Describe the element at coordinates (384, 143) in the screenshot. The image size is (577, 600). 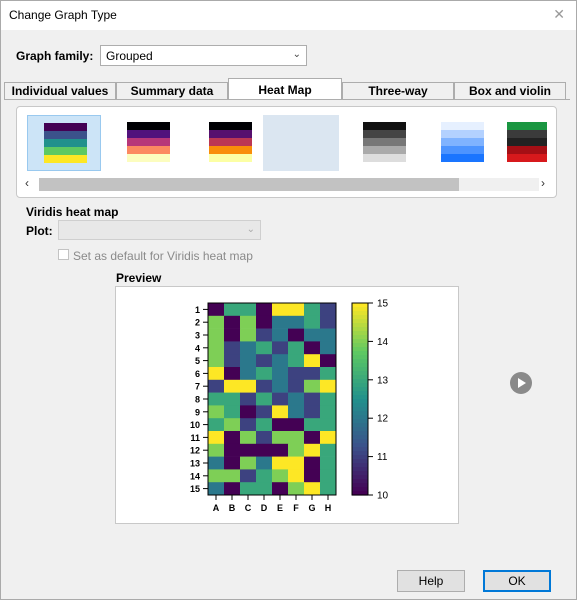
I see `thumbnail-grayscale` at that location.